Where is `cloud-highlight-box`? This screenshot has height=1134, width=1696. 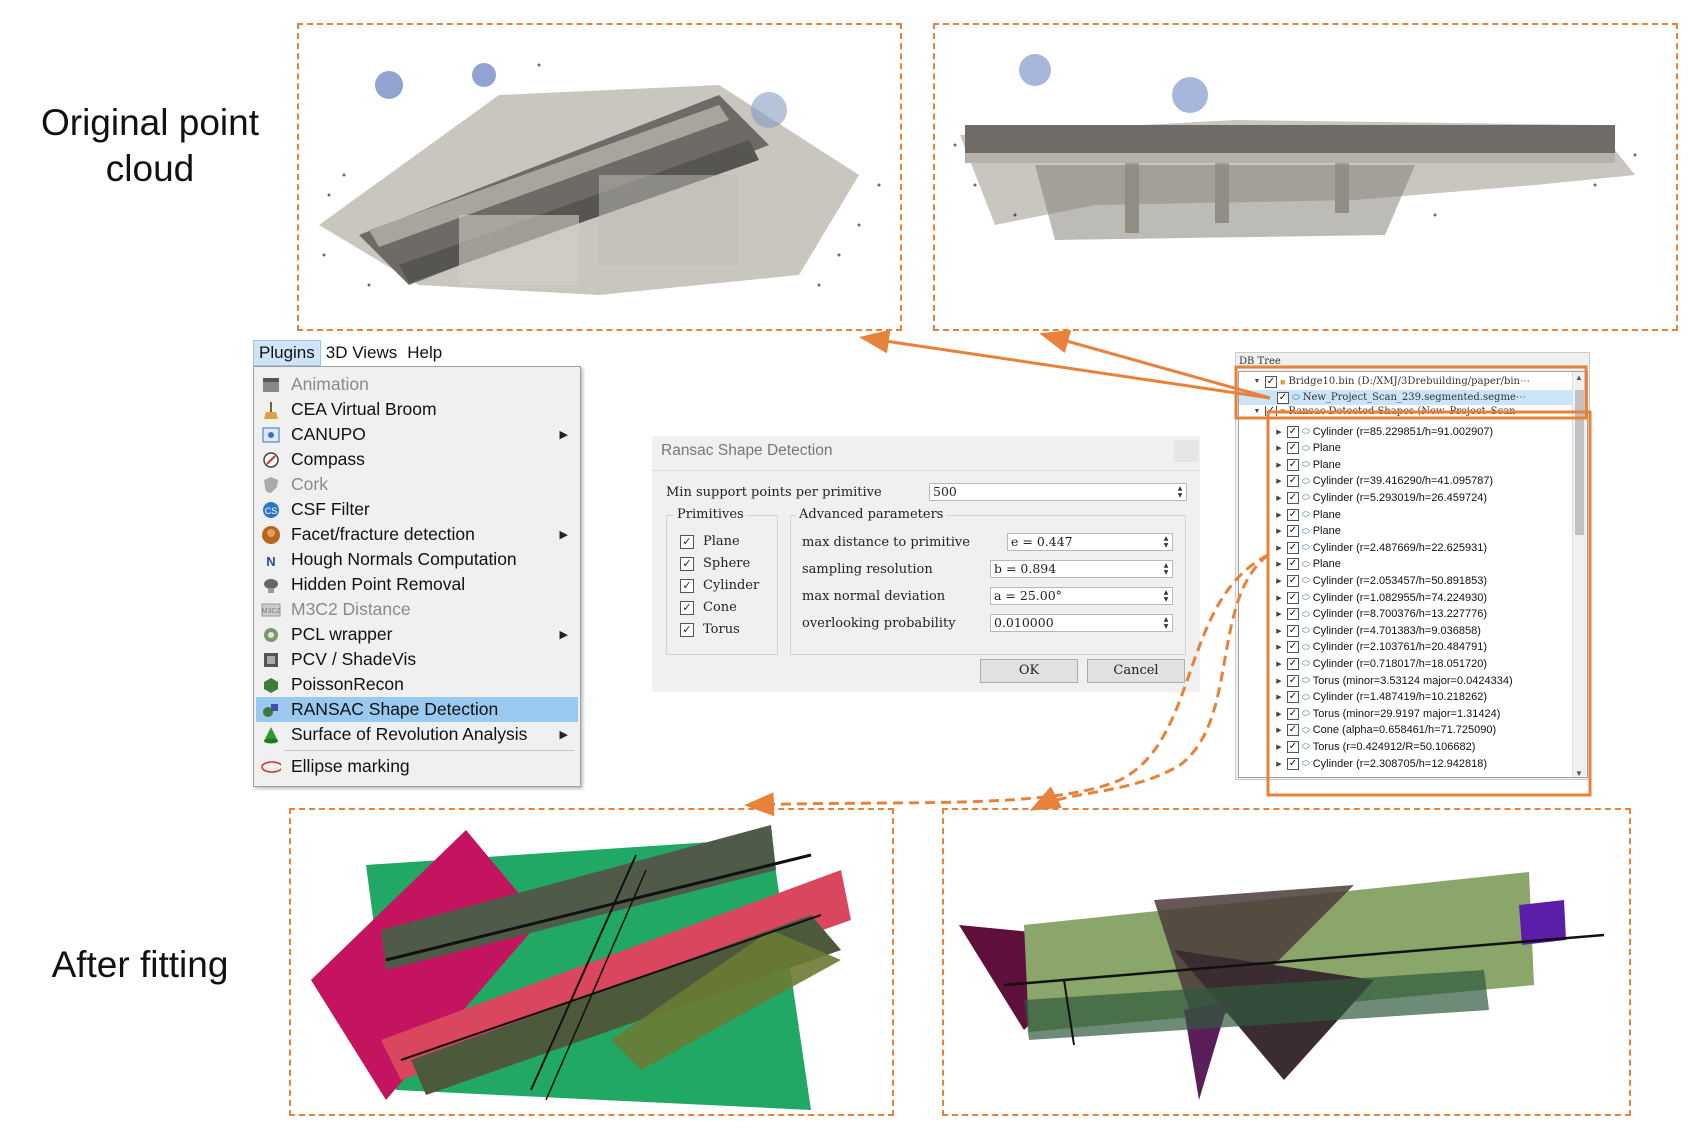
cloud-highlight-box is located at coordinates (1411, 392).